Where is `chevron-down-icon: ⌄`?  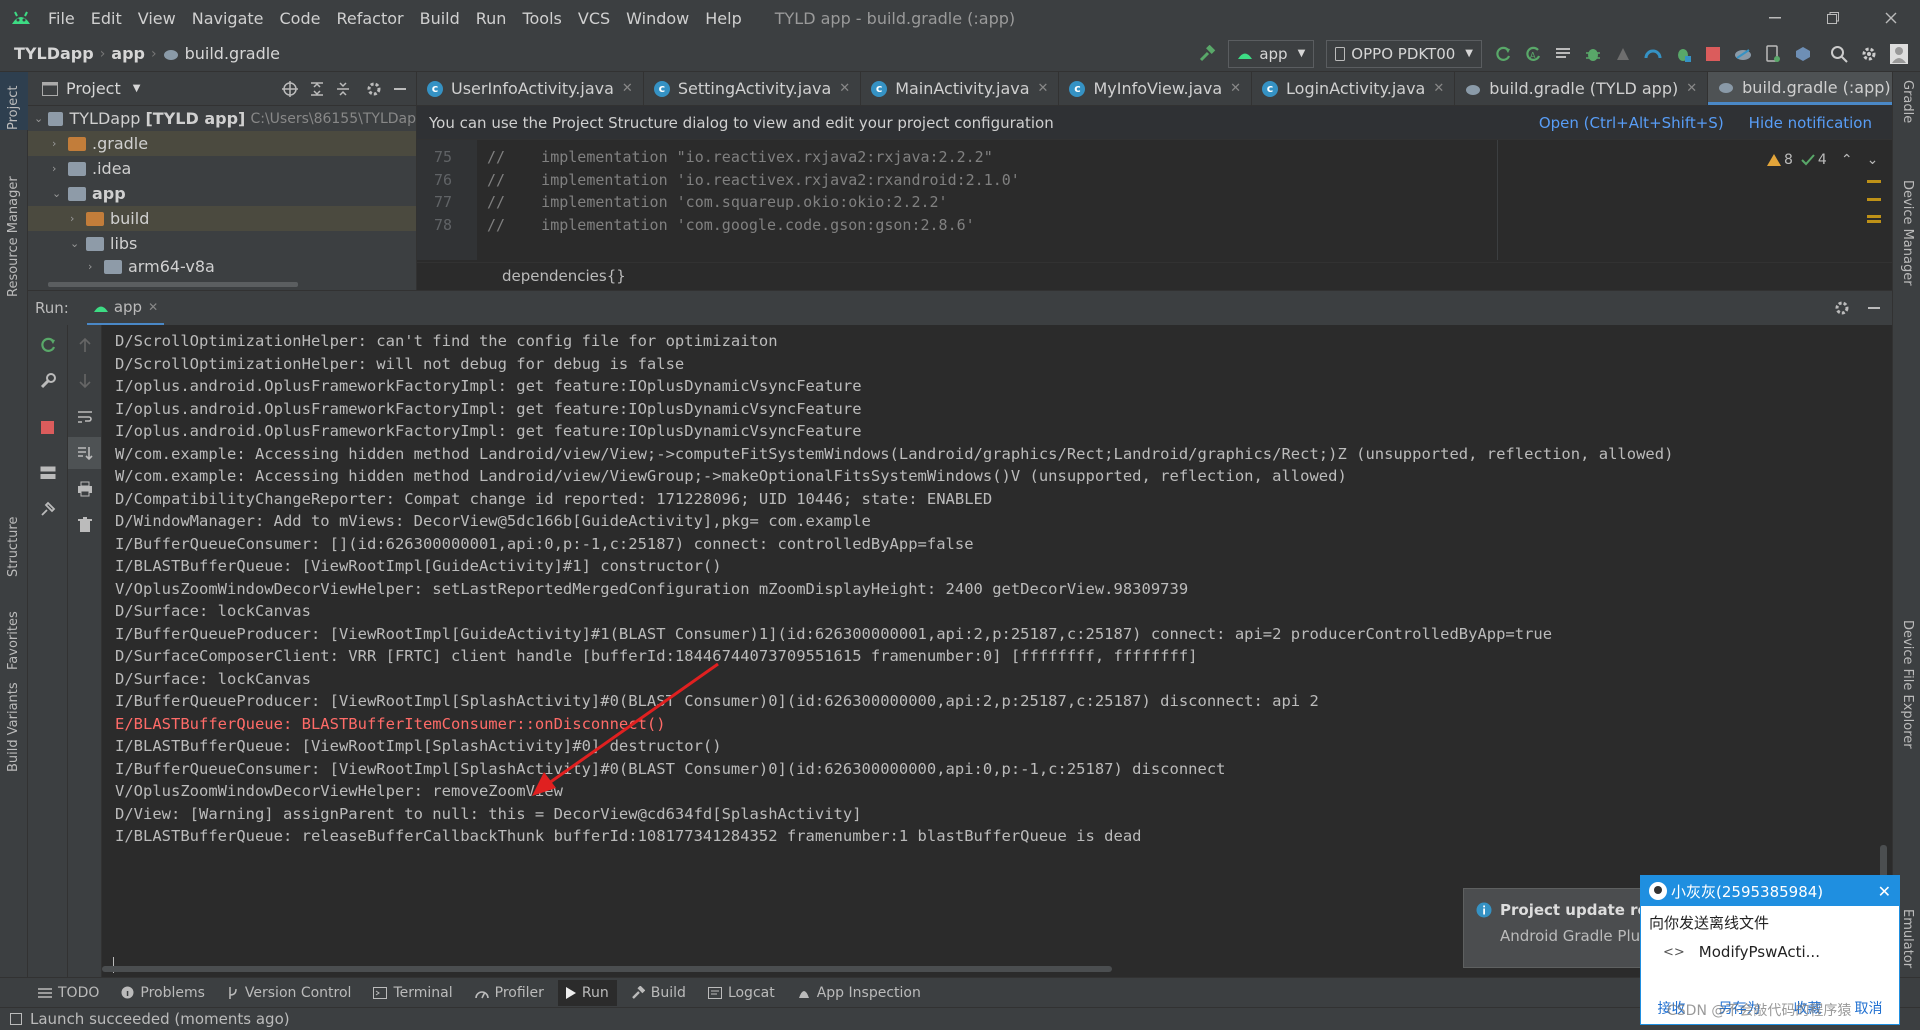 chevron-down-icon: ⌄ is located at coordinates (1873, 160).